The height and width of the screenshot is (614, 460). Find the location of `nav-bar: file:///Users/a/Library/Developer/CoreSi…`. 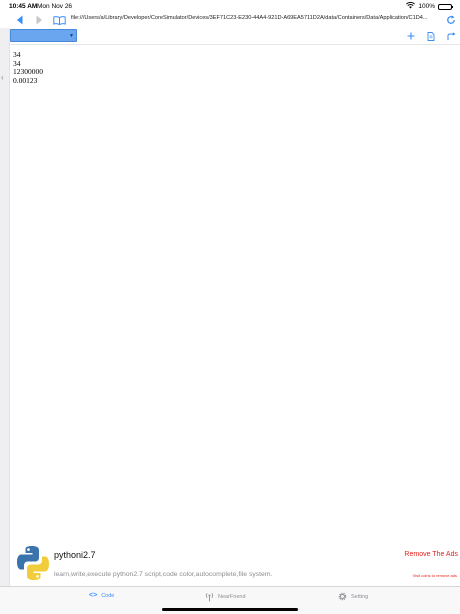

nav-bar: file:///Users/a/Library/Developer/CoreSi… is located at coordinates (230, 20).